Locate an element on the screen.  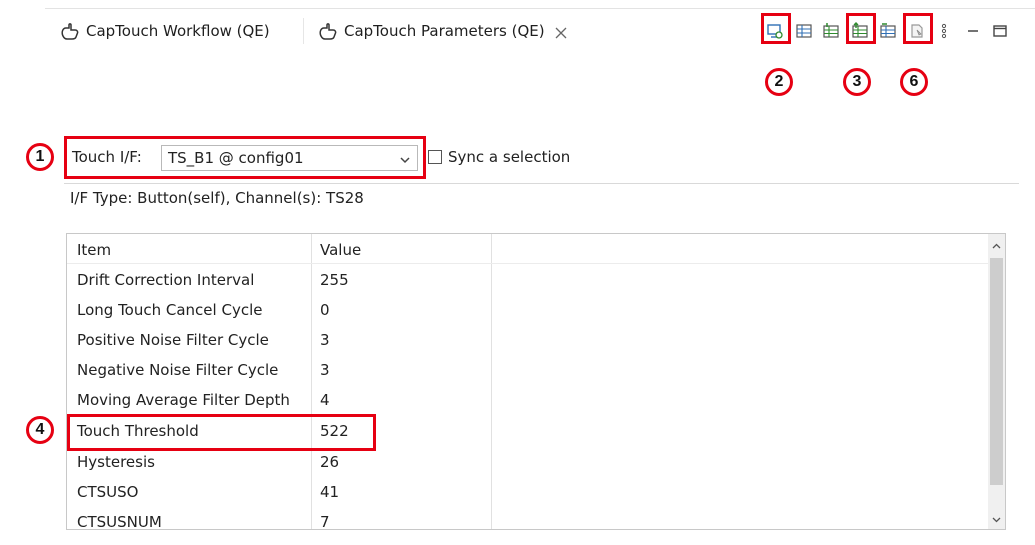
table-row-value: 26 is located at coordinates (329, 462).